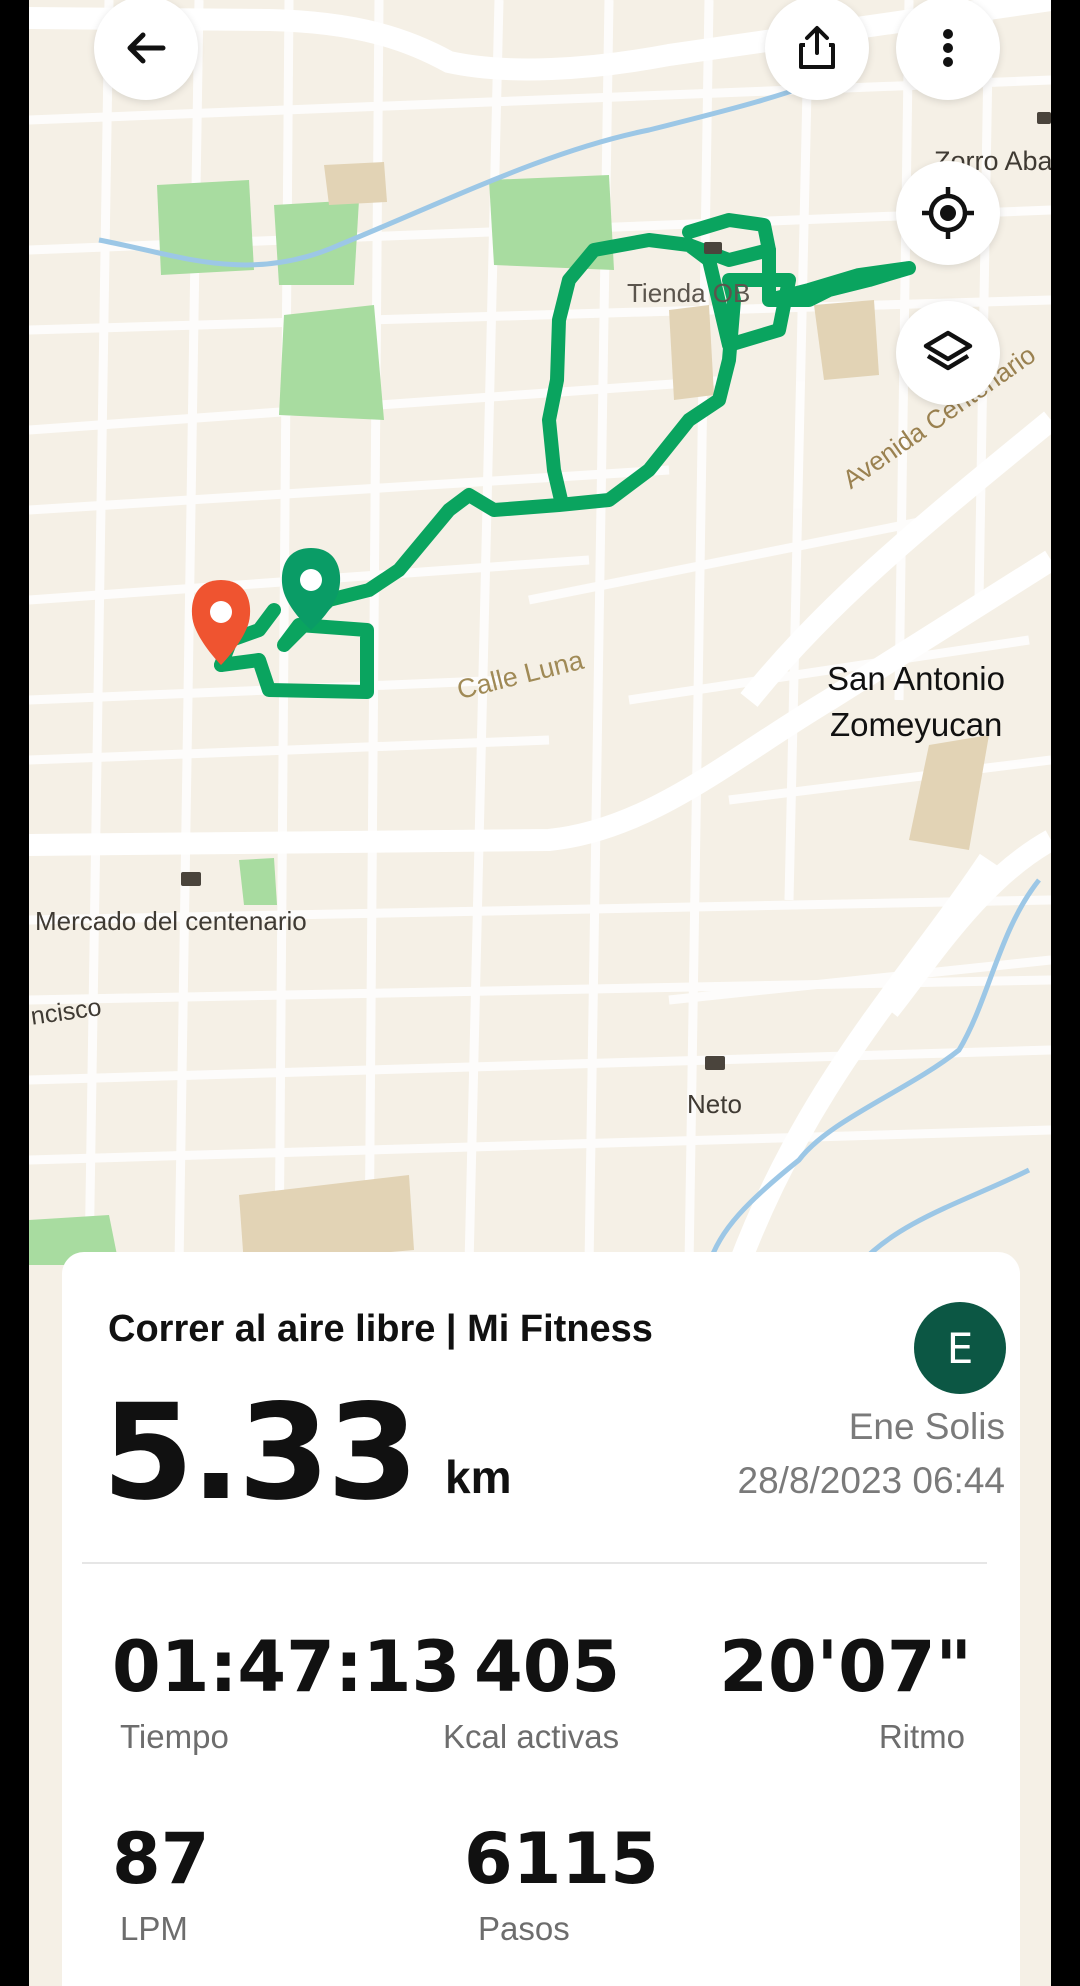  I want to click on card-divider, so click(534, 1563).